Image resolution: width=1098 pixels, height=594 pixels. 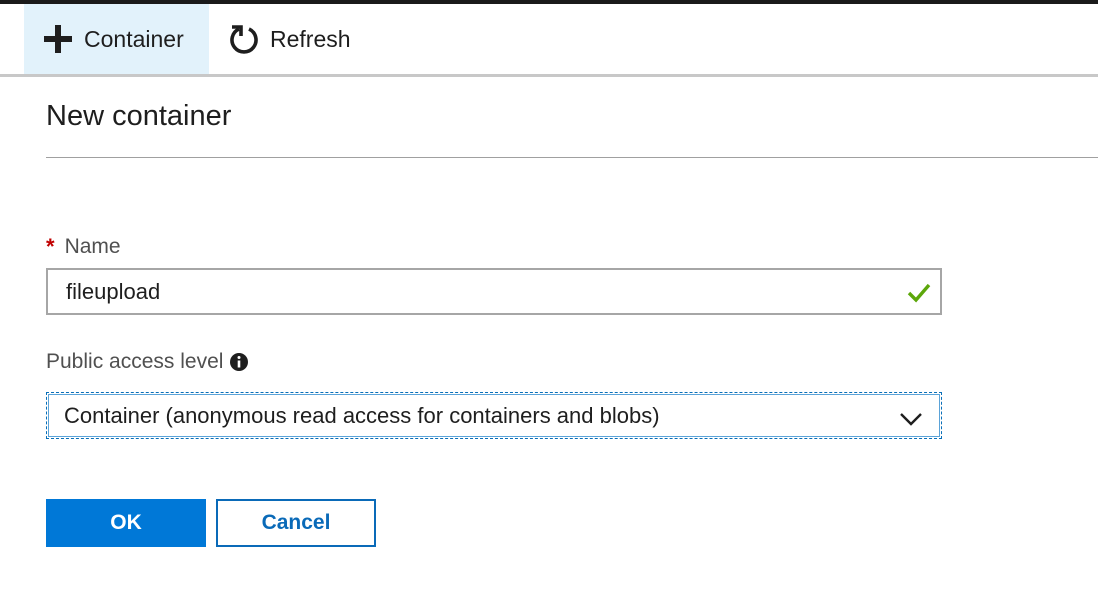 I want to click on page-title: New container, so click(x=139, y=116).